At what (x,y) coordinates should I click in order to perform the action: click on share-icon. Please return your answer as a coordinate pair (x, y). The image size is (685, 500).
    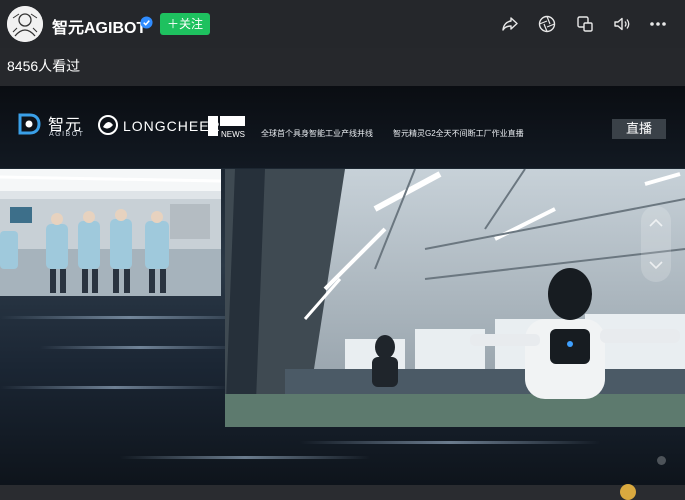
    Looking at the image, I should click on (510, 24).